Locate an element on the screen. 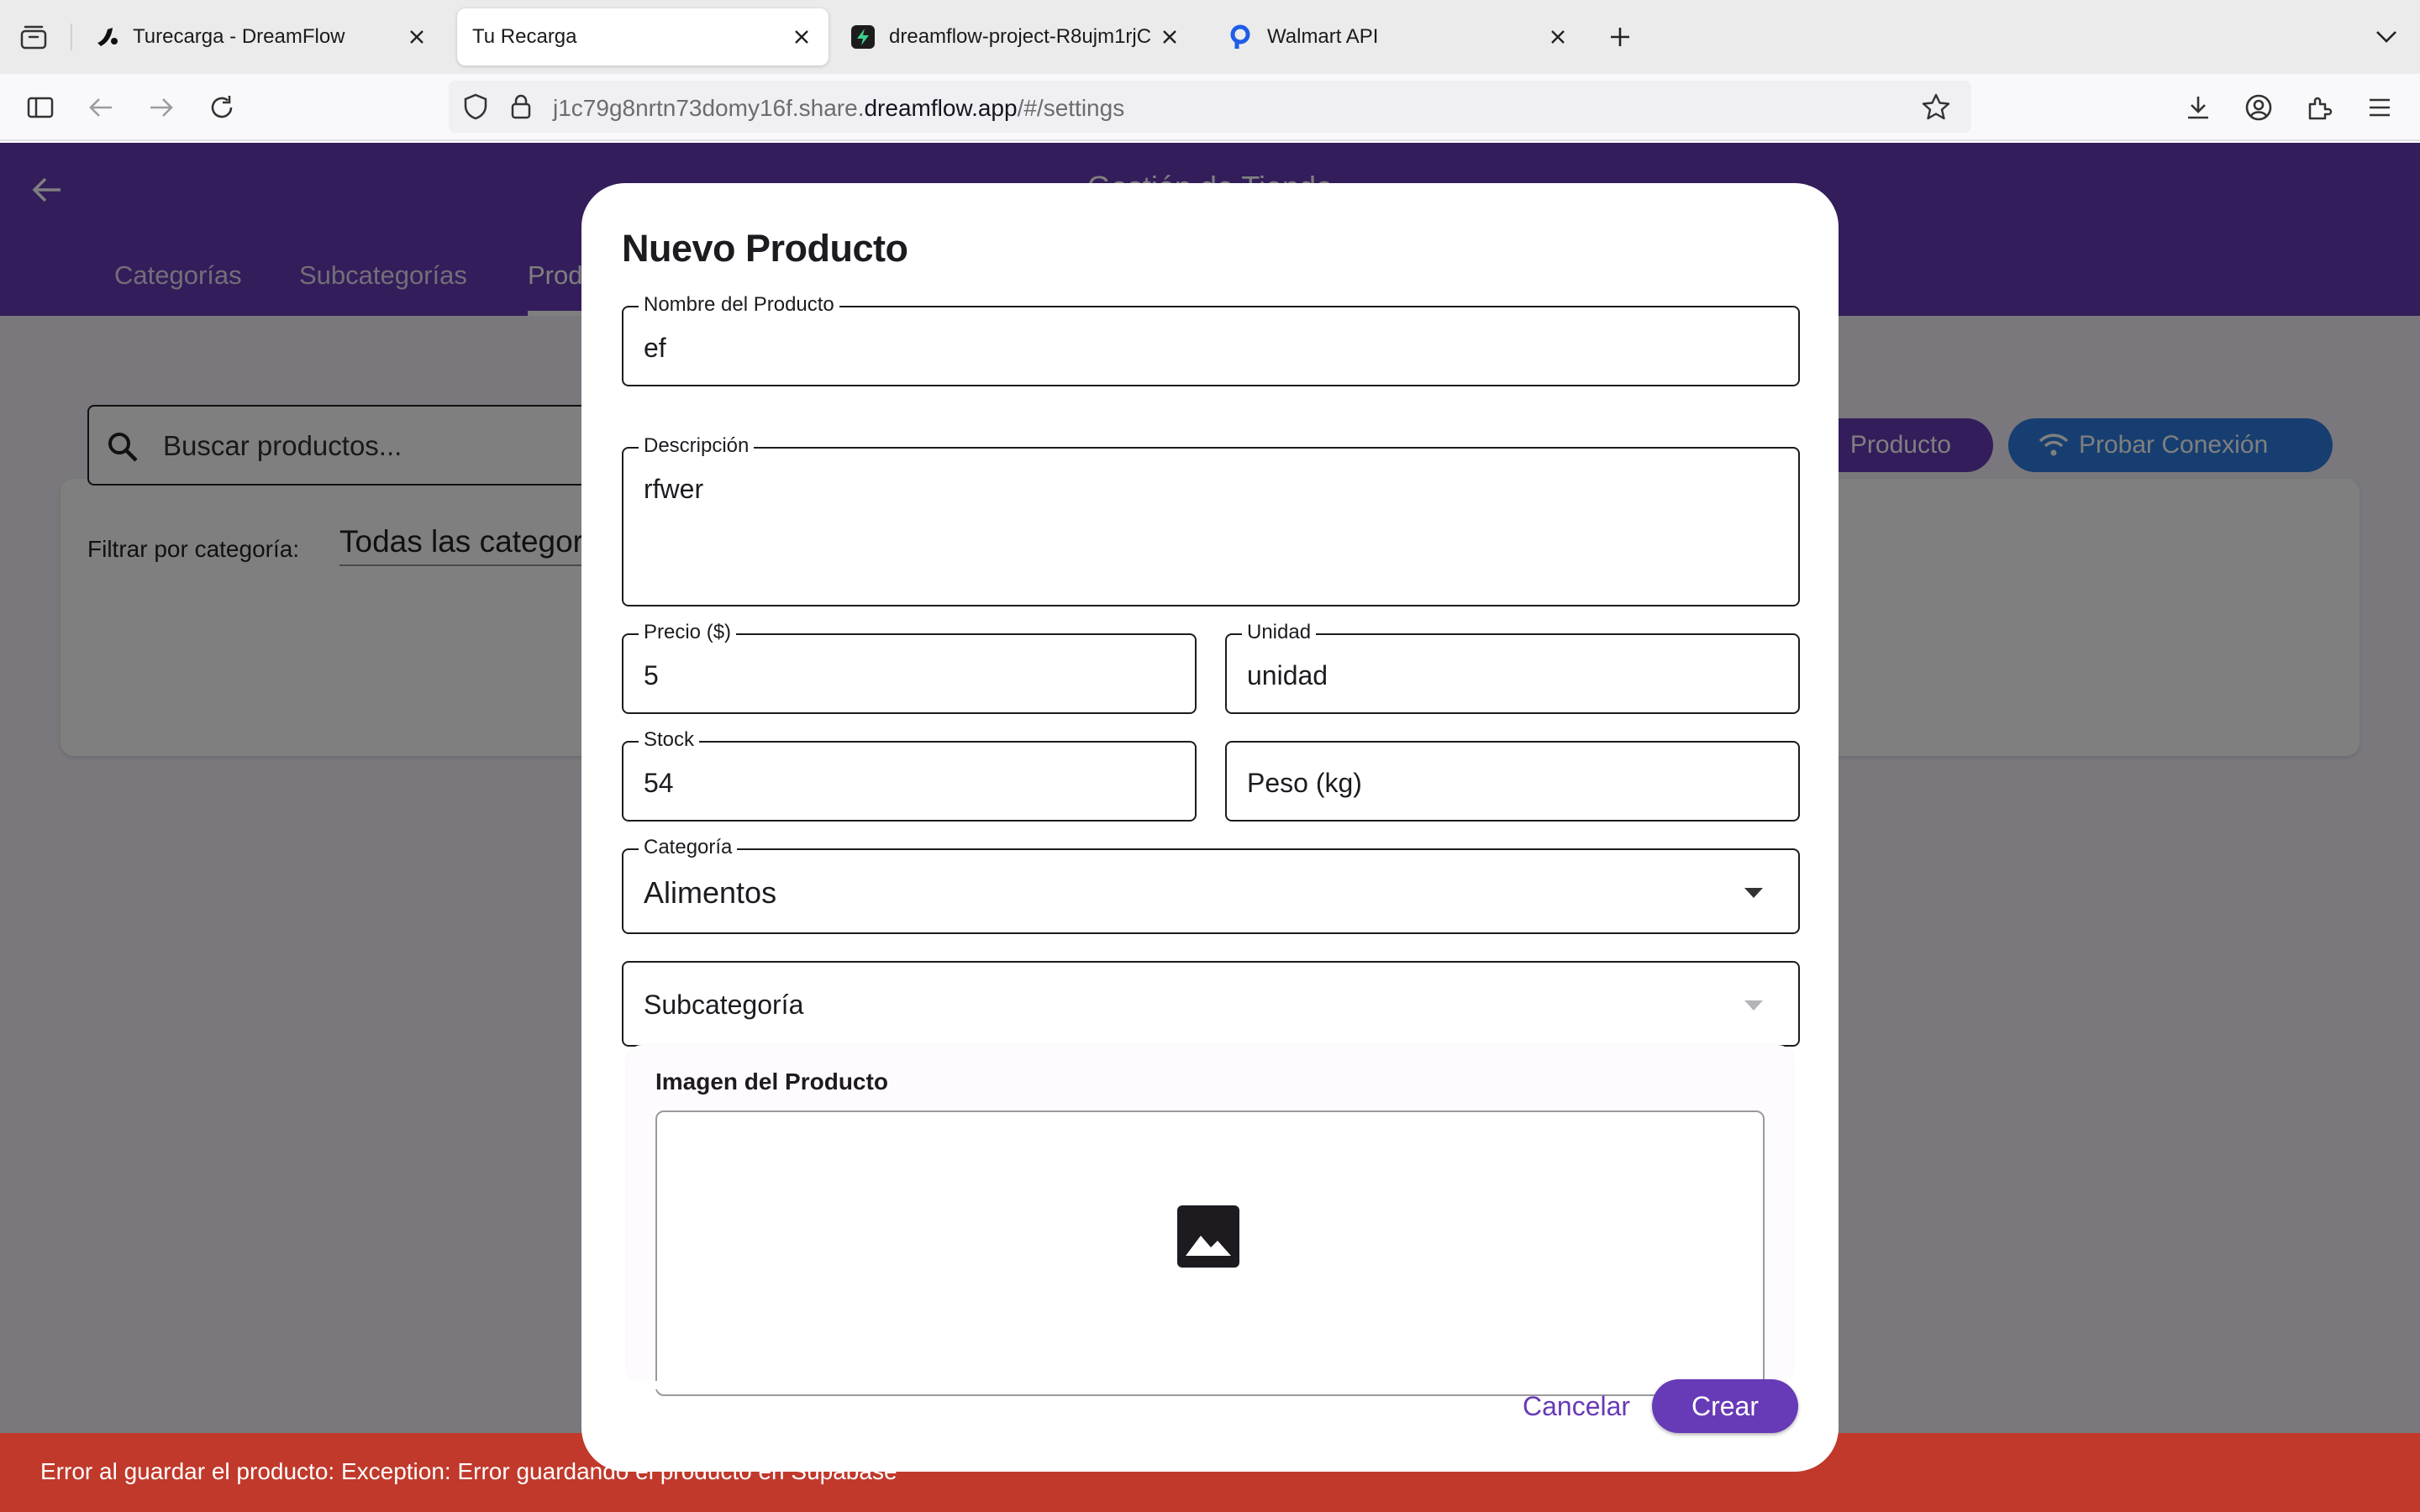 The image size is (2420, 1512). field-label: Nombre del Producto is located at coordinates (739, 305).